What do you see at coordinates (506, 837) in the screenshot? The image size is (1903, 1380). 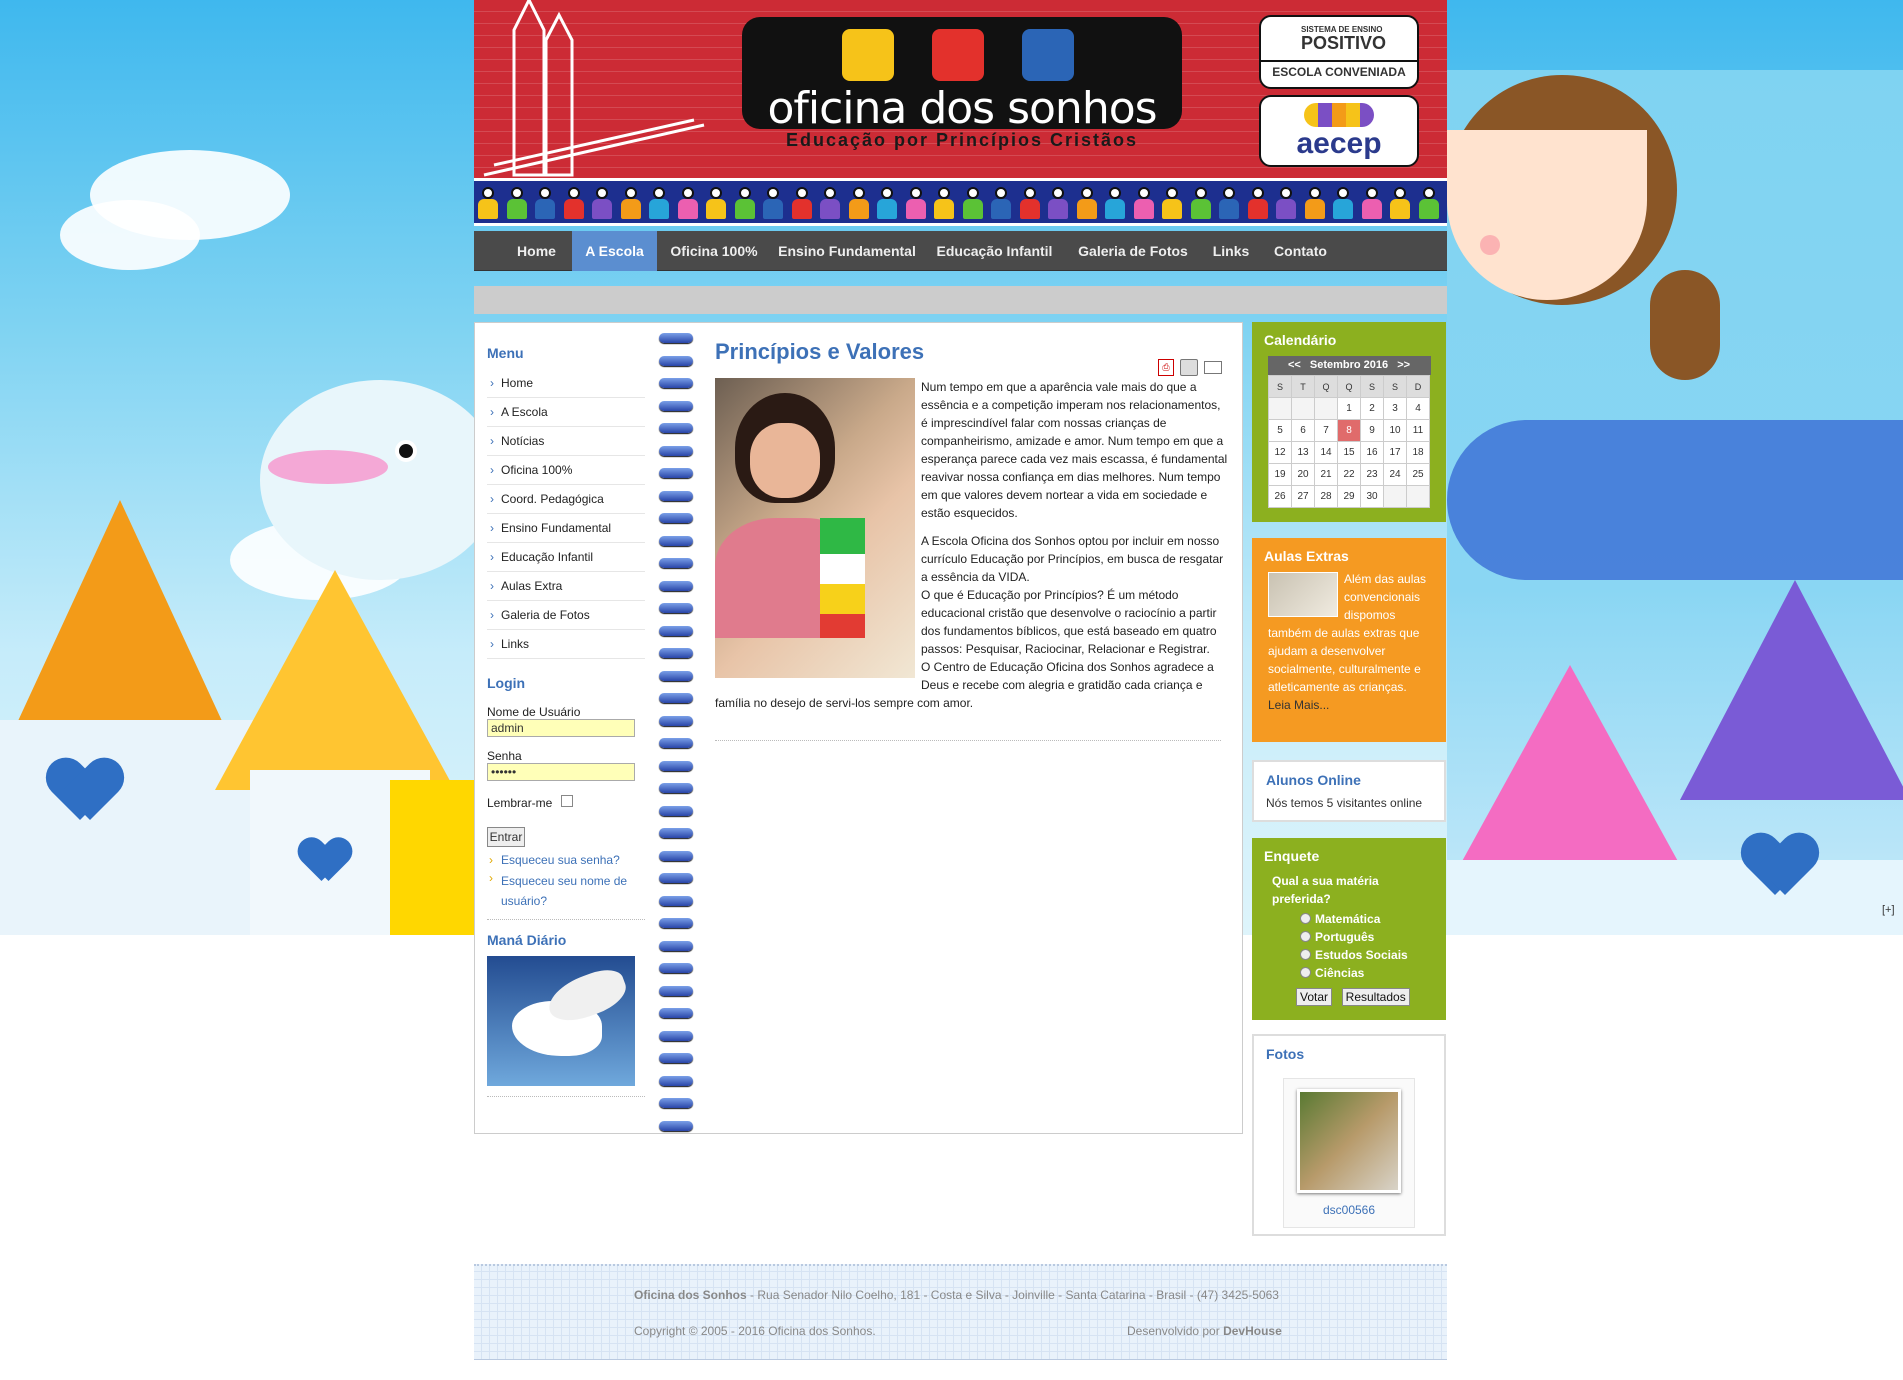 I see `login-button: Entrar` at bounding box center [506, 837].